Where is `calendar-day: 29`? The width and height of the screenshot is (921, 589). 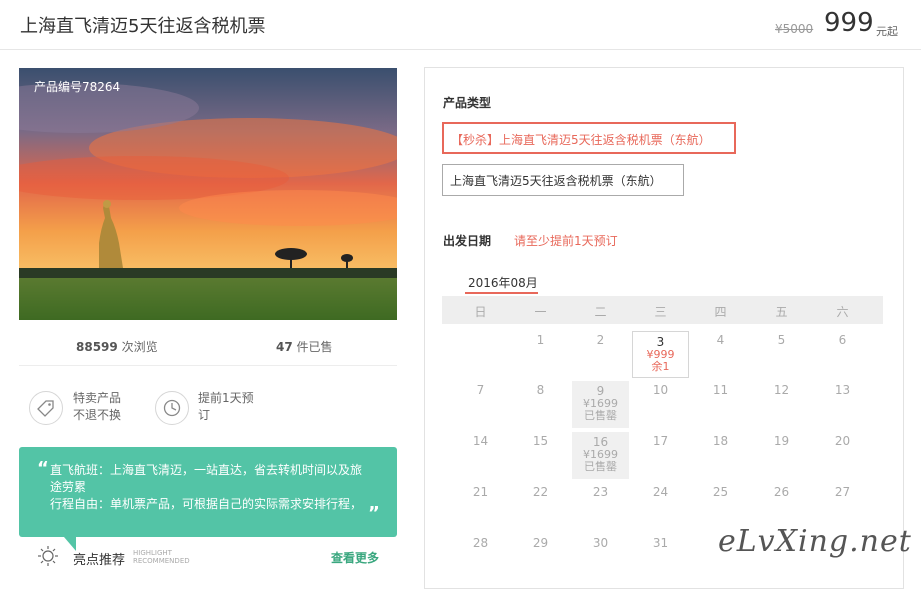
calendar-day: 29 is located at coordinates (540, 559).